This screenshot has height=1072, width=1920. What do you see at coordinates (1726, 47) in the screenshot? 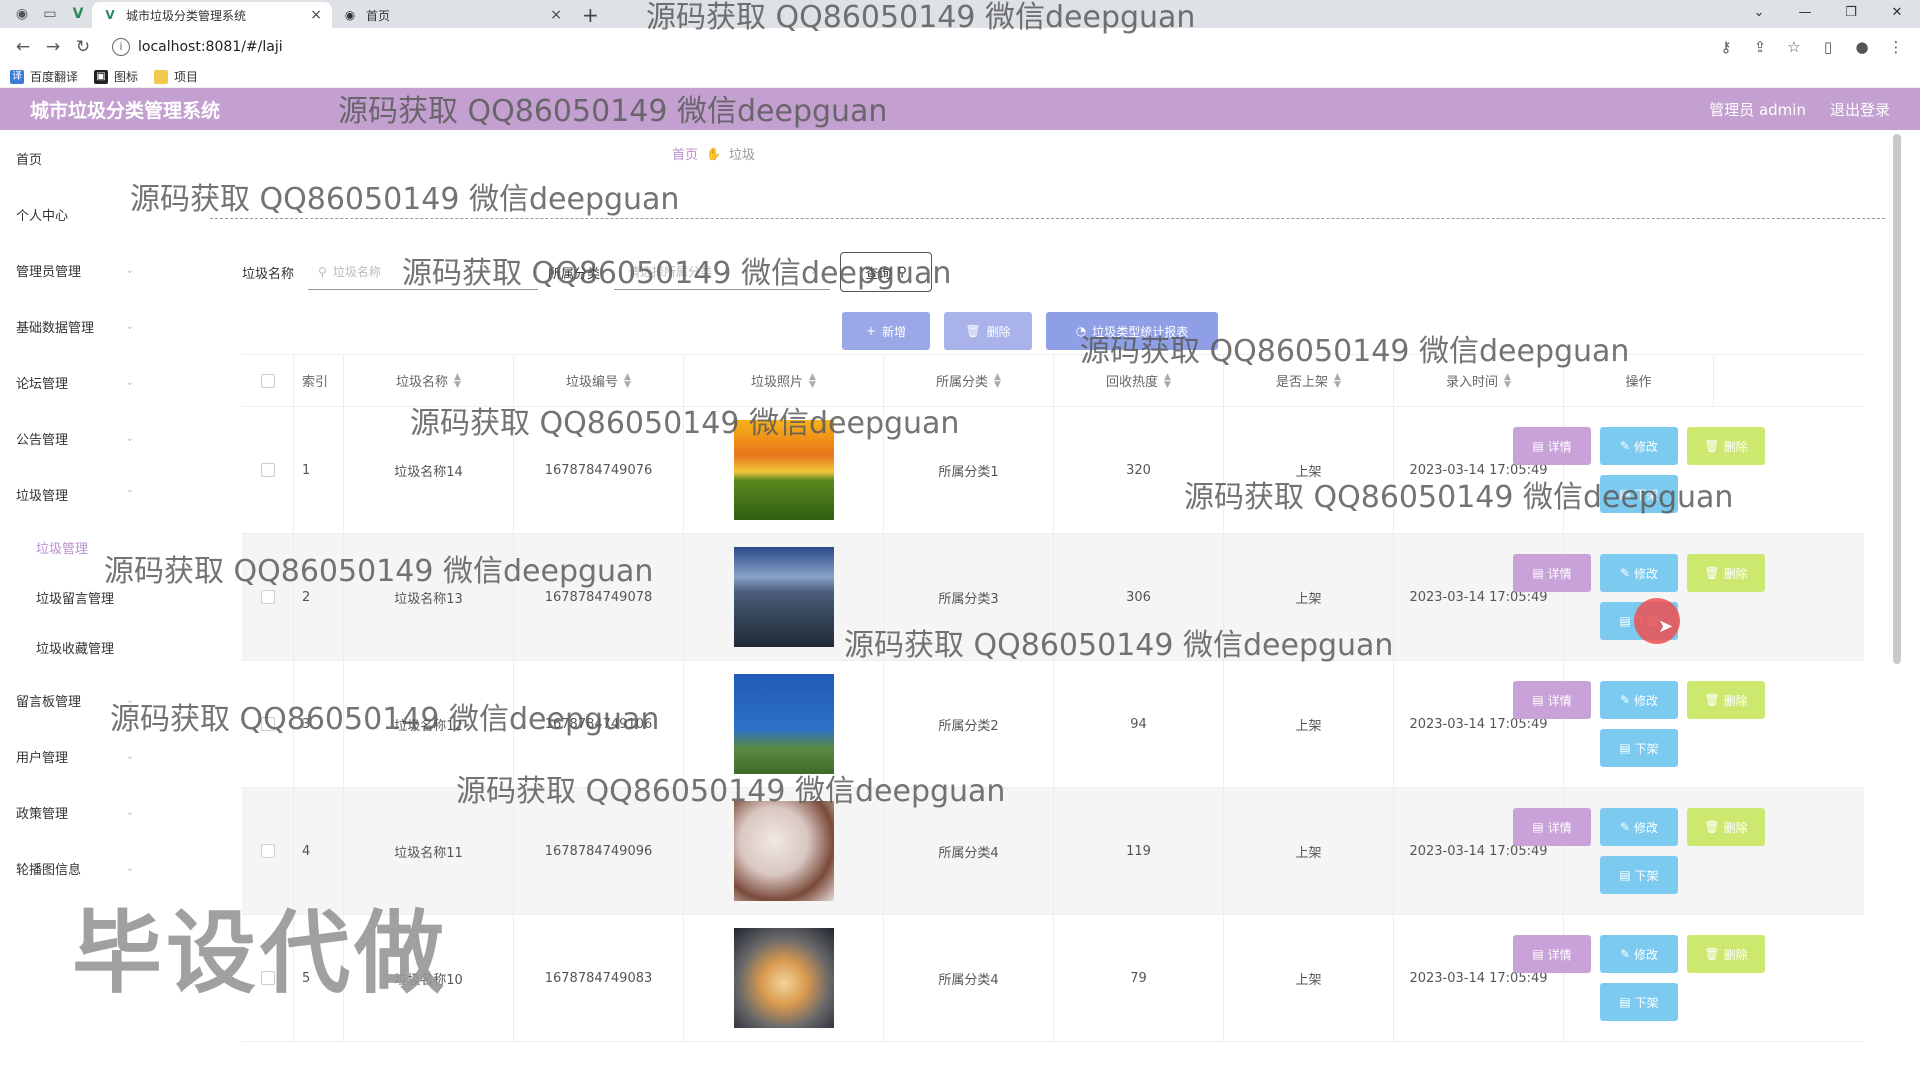
I see `key-icon: ⚷` at bounding box center [1726, 47].